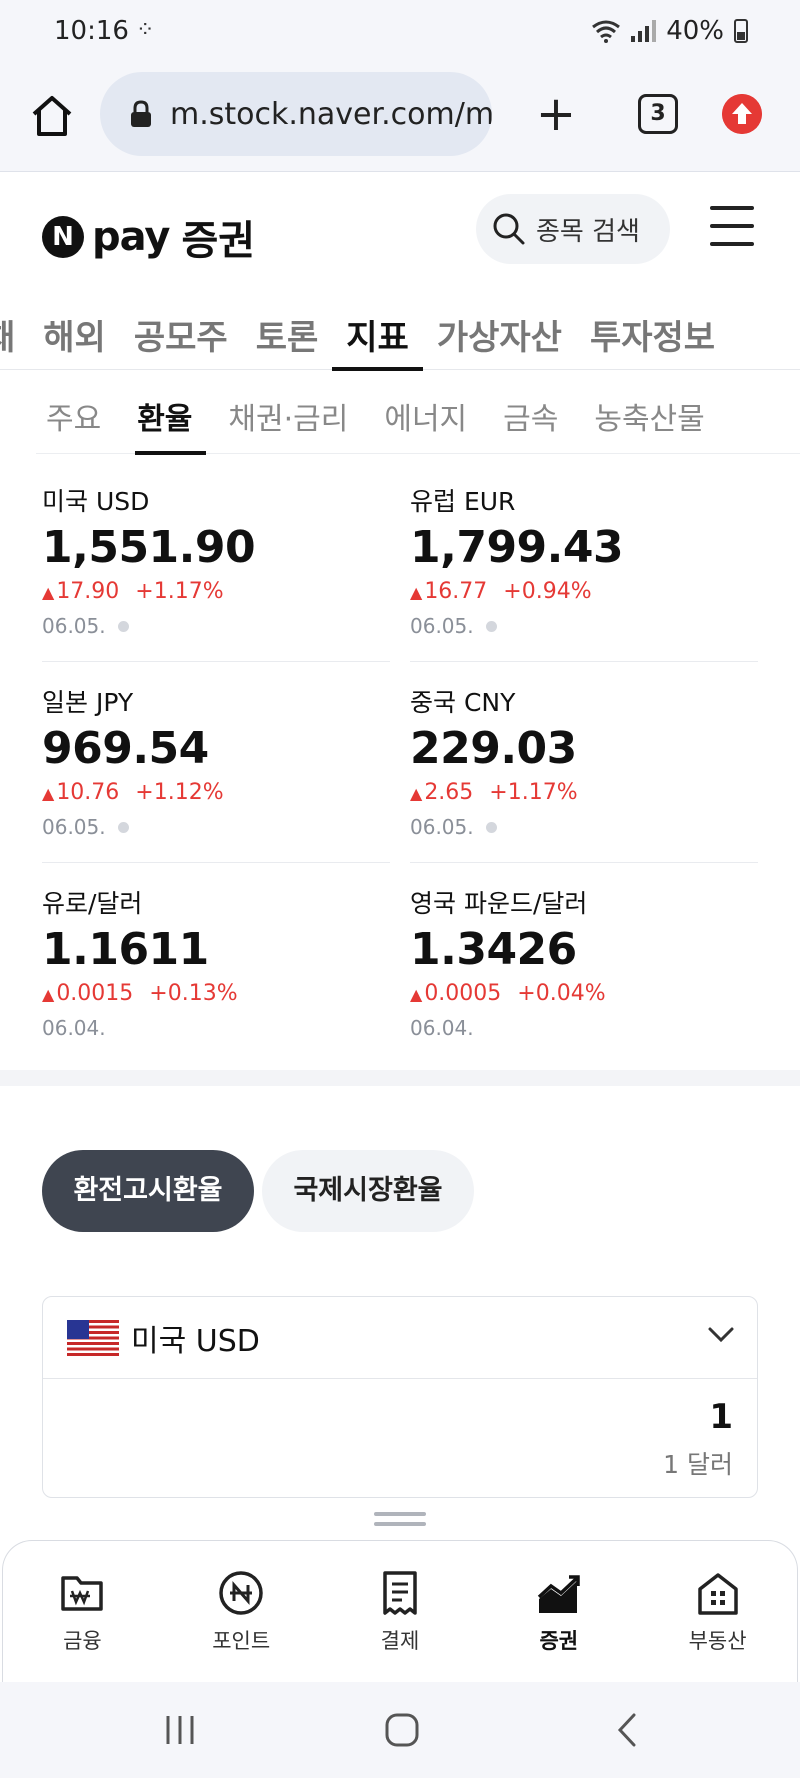 This screenshot has width=800, height=1778. What do you see at coordinates (82, 1593) in the screenshot?
I see `wallet-won-icon` at bounding box center [82, 1593].